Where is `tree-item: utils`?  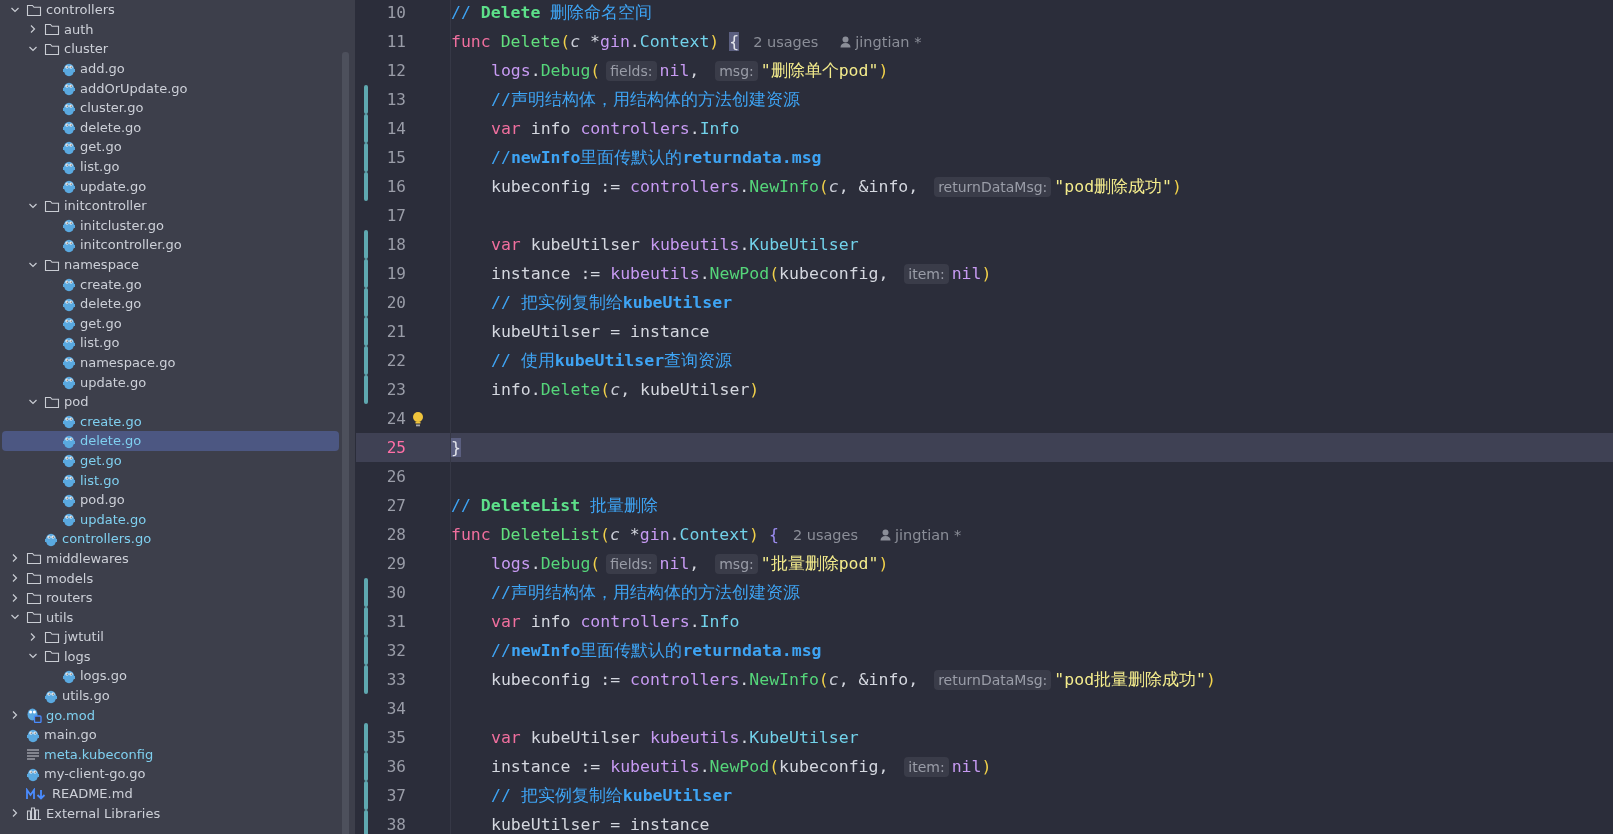 tree-item: utils is located at coordinates (170, 617).